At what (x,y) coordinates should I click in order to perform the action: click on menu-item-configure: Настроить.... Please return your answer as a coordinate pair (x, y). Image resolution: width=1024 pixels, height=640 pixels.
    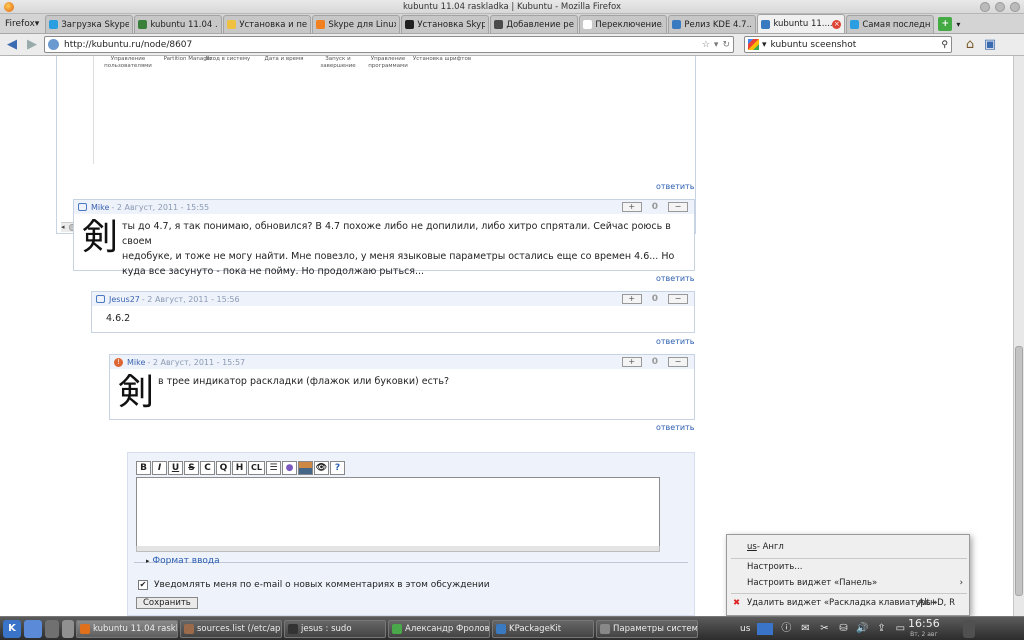
    Looking at the image, I should click on (848, 567).